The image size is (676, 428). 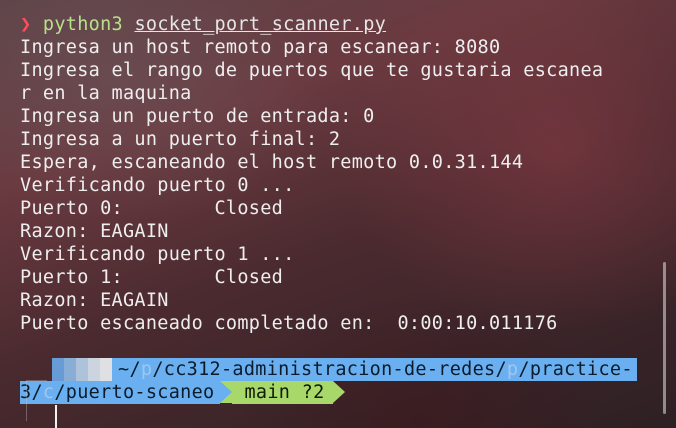 I want to click on prompt-path-line-2: 3/c/puerto-scaneo main ?2, so click(x=335, y=392).